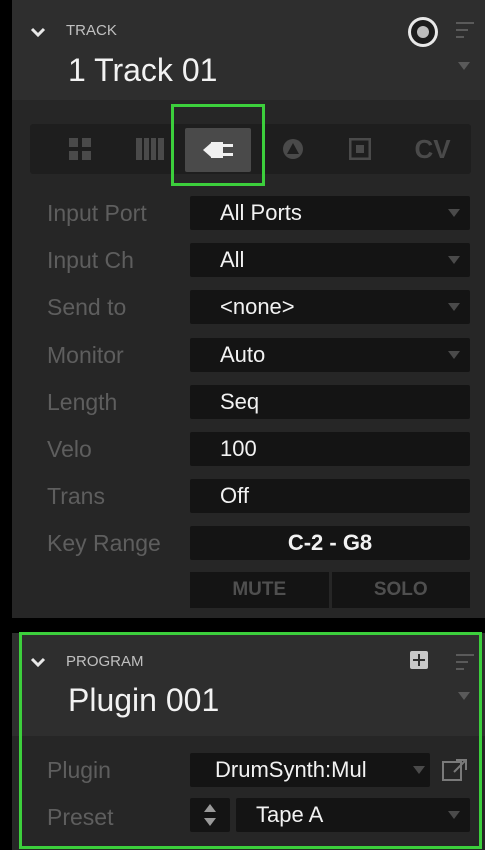 The height and width of the screenshot is (850, 485). What do you see at coordinates (69, 449) in the screenshot?
I see `row-label: Velo` at bounding box center [69, 449].